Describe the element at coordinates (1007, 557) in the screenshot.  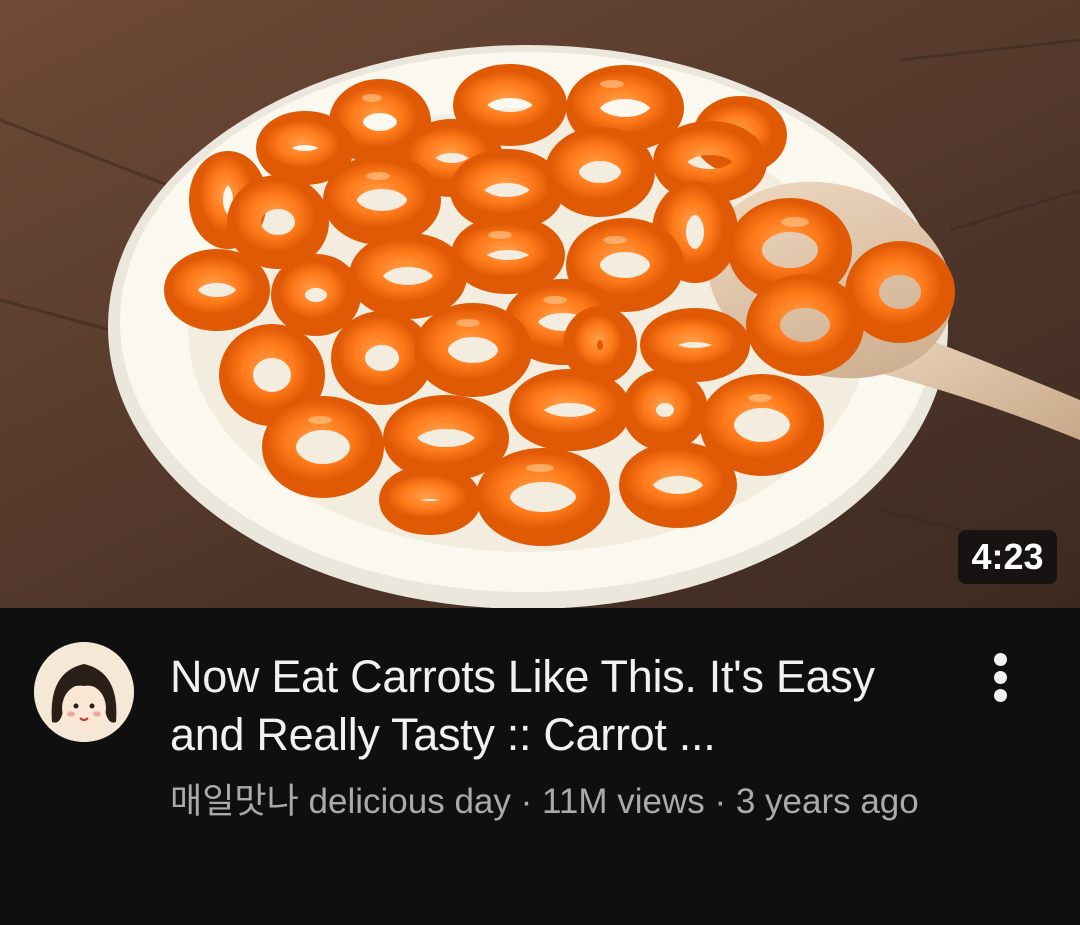
I see `duration-badge: 4:23` at that location.